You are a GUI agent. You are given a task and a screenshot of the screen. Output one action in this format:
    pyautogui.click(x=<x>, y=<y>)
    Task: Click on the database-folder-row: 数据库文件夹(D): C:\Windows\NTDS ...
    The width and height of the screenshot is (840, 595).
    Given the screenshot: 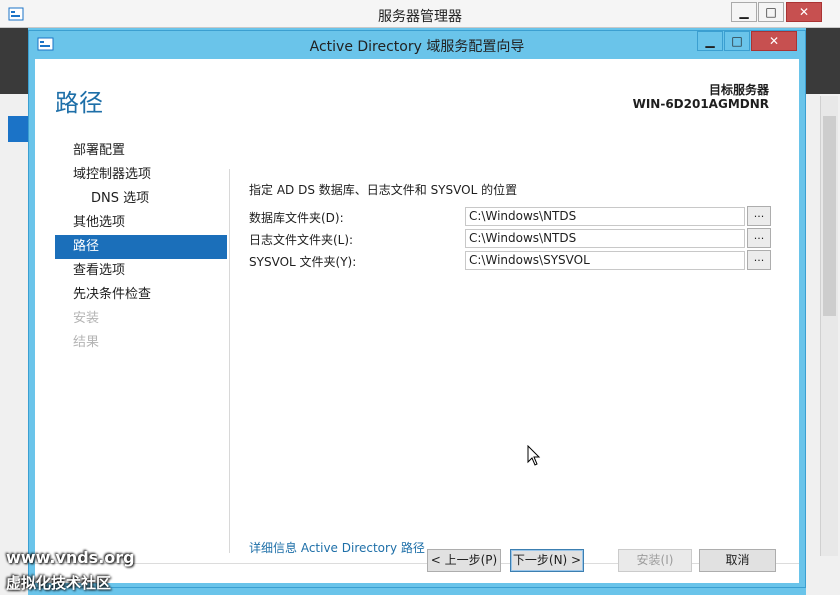 What is the action you would take?
    pyautogui.click(x=514, y=217)
    